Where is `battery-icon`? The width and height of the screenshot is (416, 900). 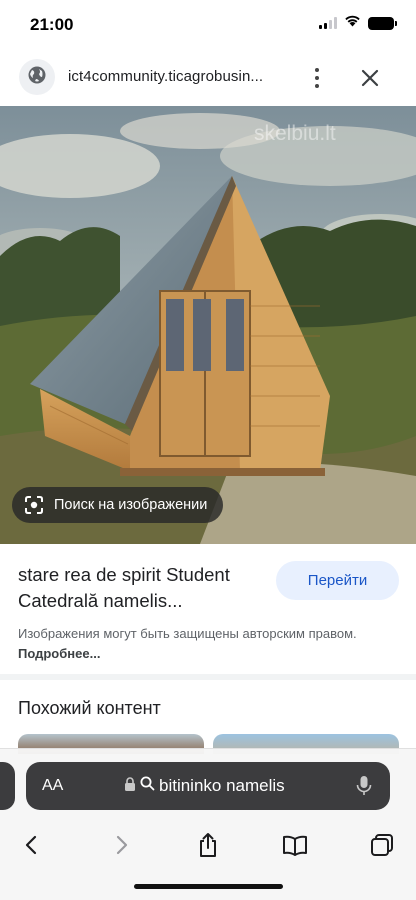 battery-icon is located at coordinates (382, 23).